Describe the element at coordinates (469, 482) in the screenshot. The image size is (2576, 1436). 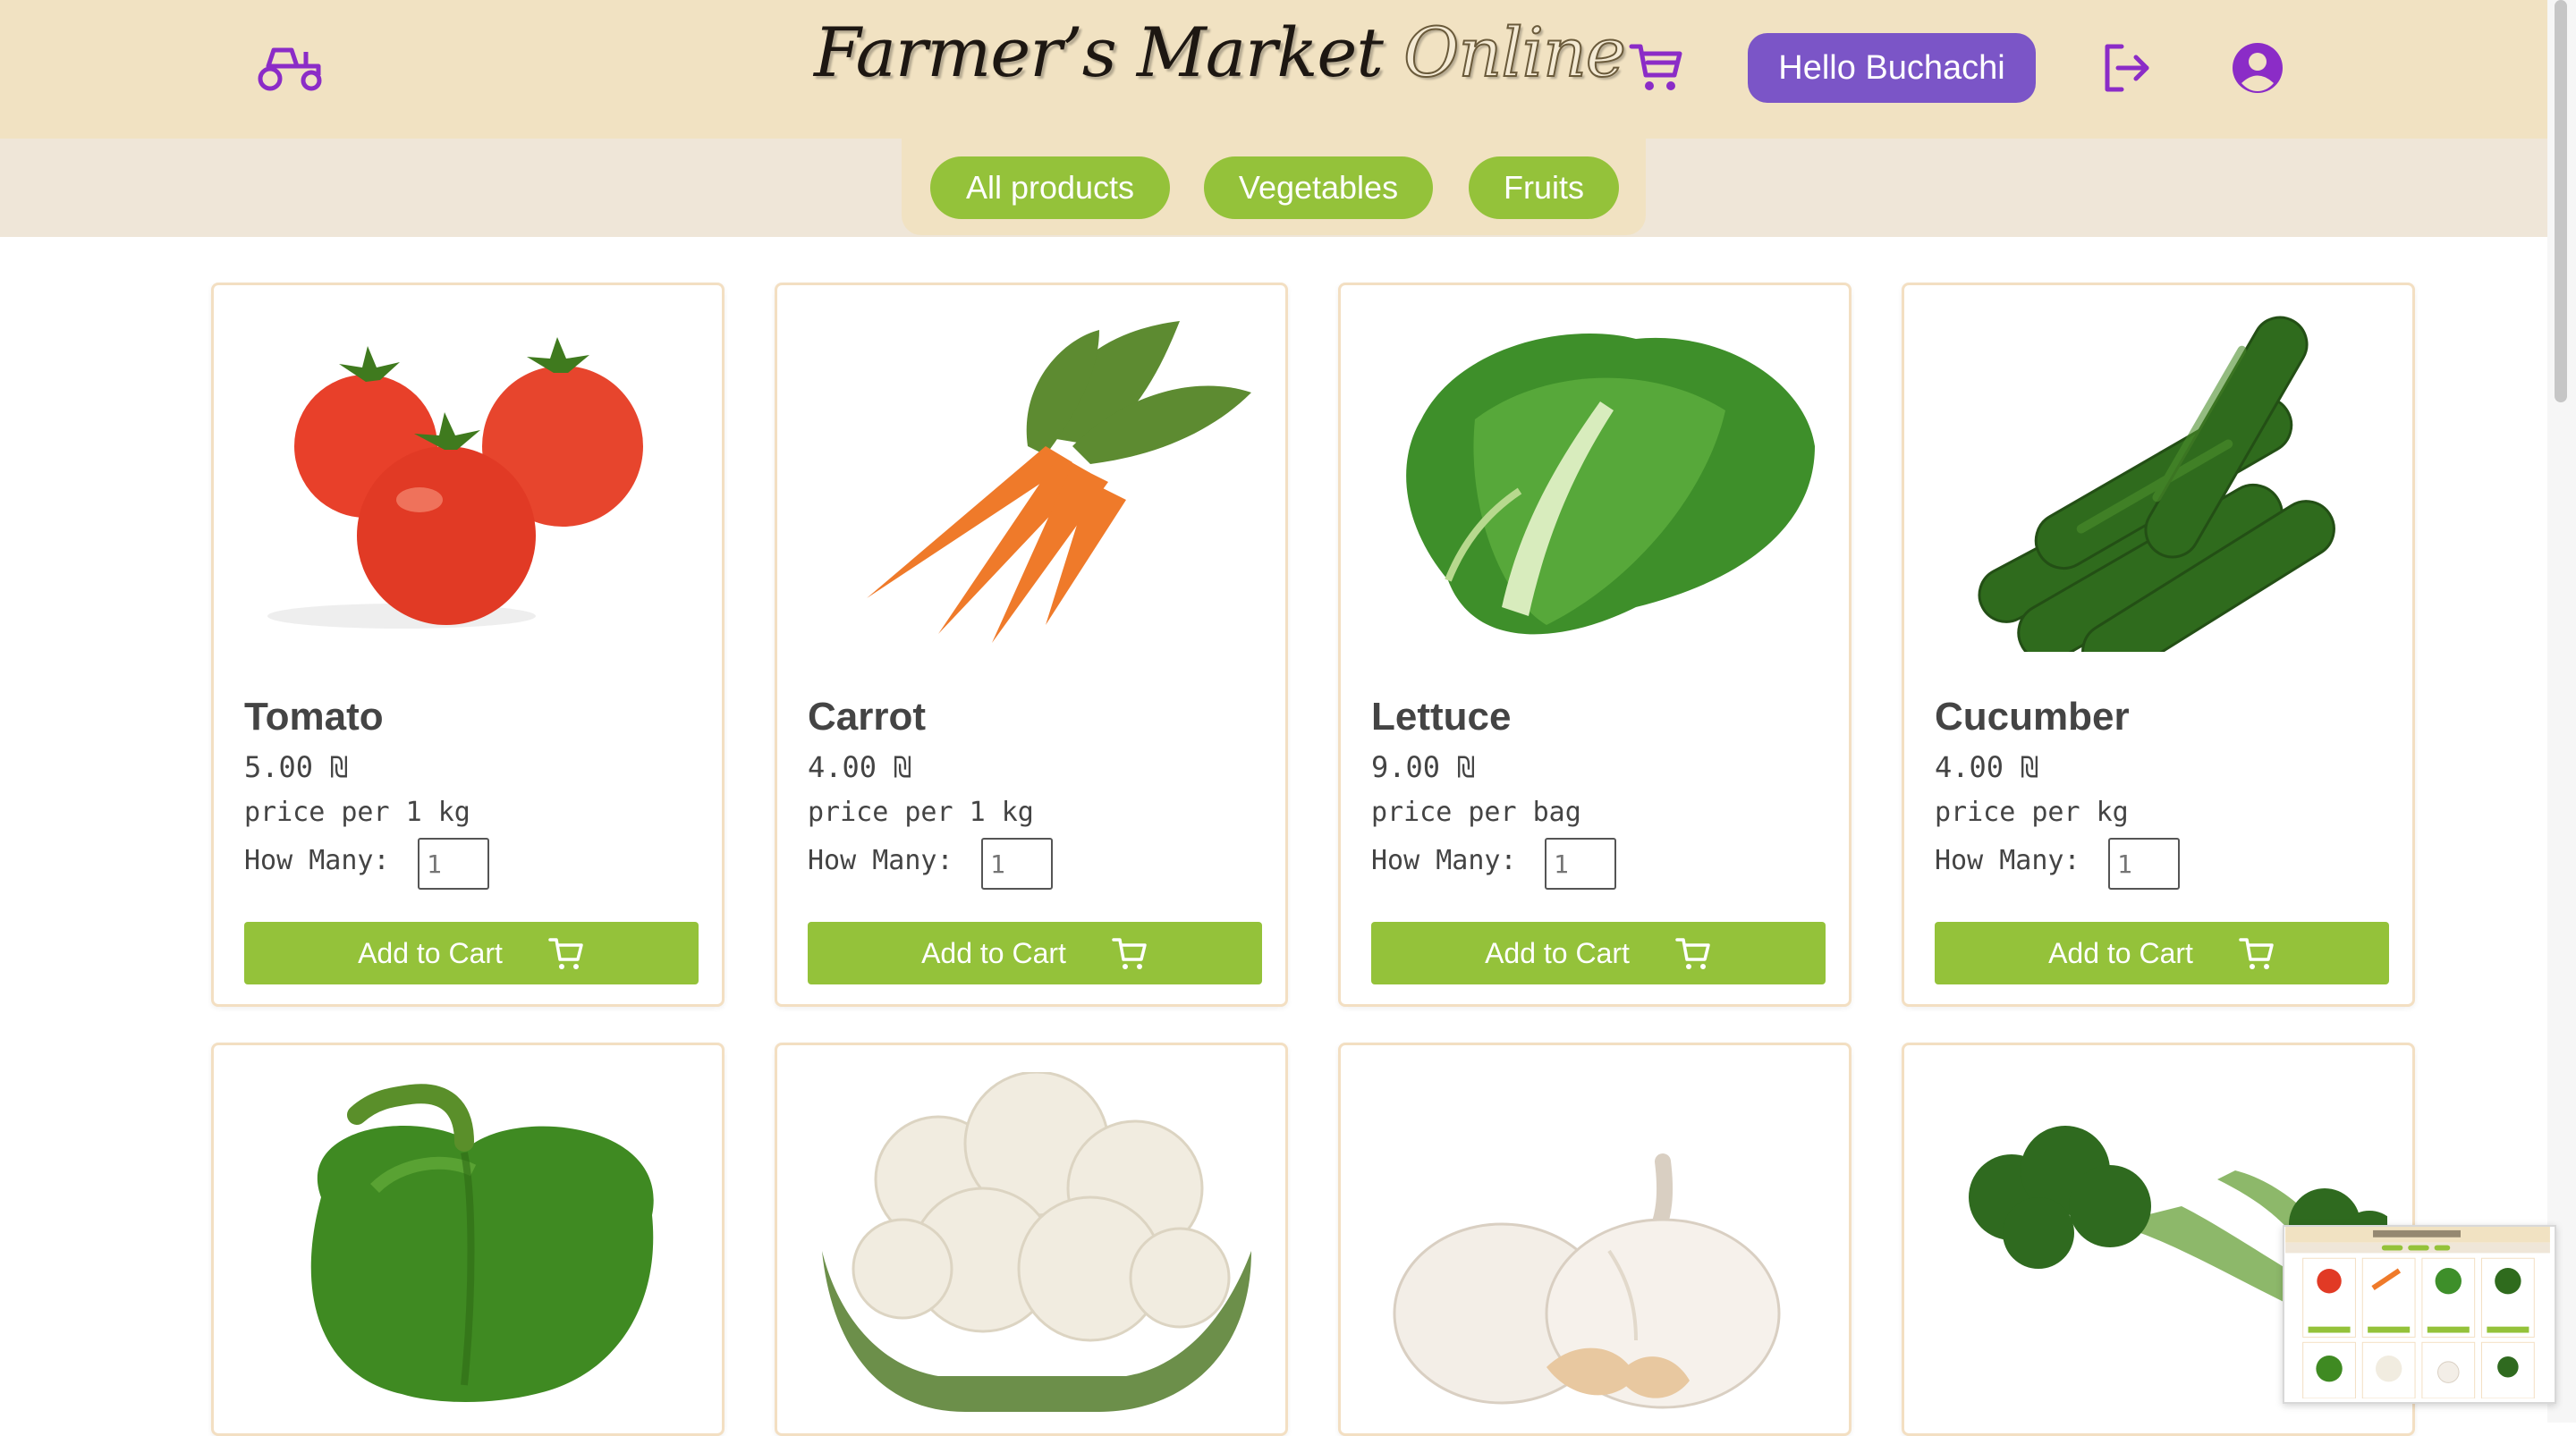
I see `tomato-image` at that location.